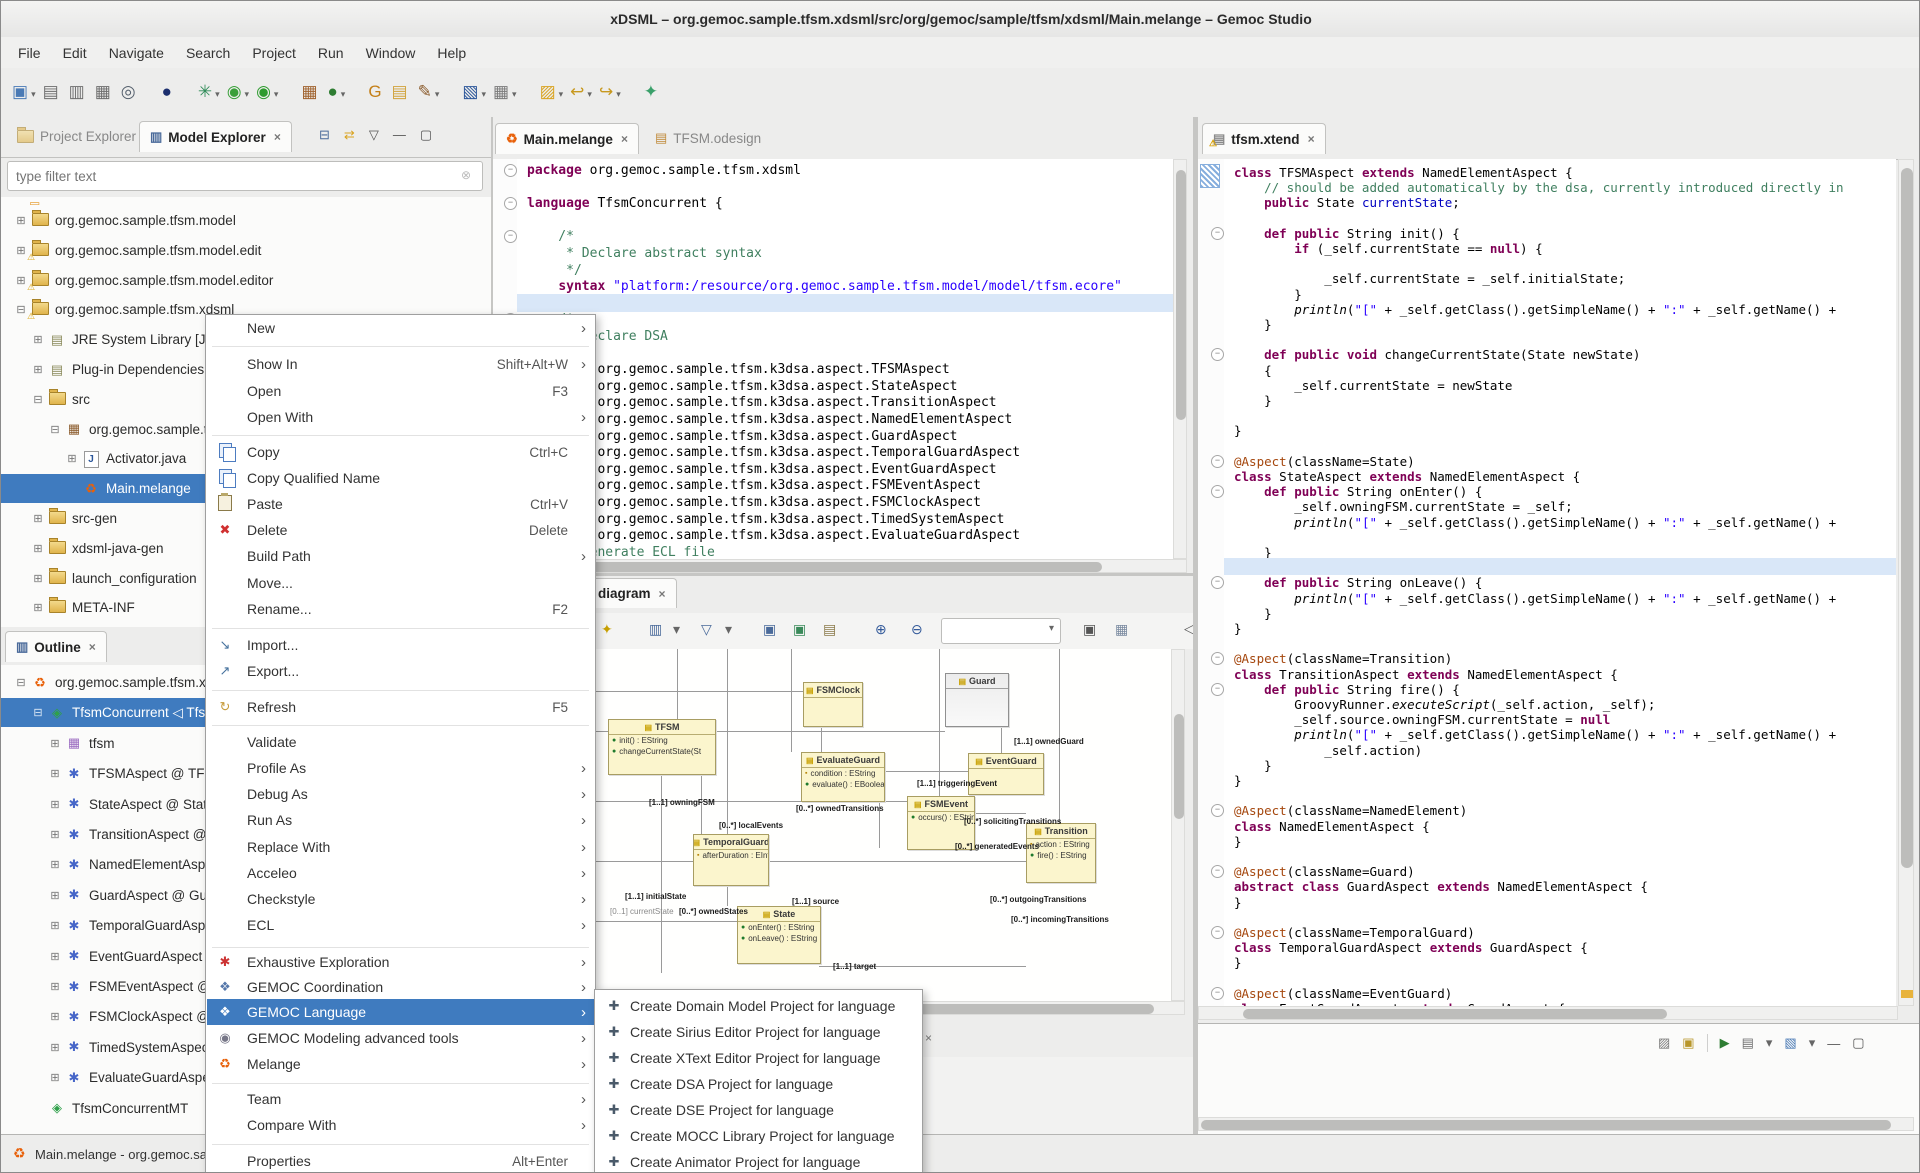  I want to click on submenu-item-create-dsa-project-for-language: ✚ Create DSA Project for language, so click(758, 1084).